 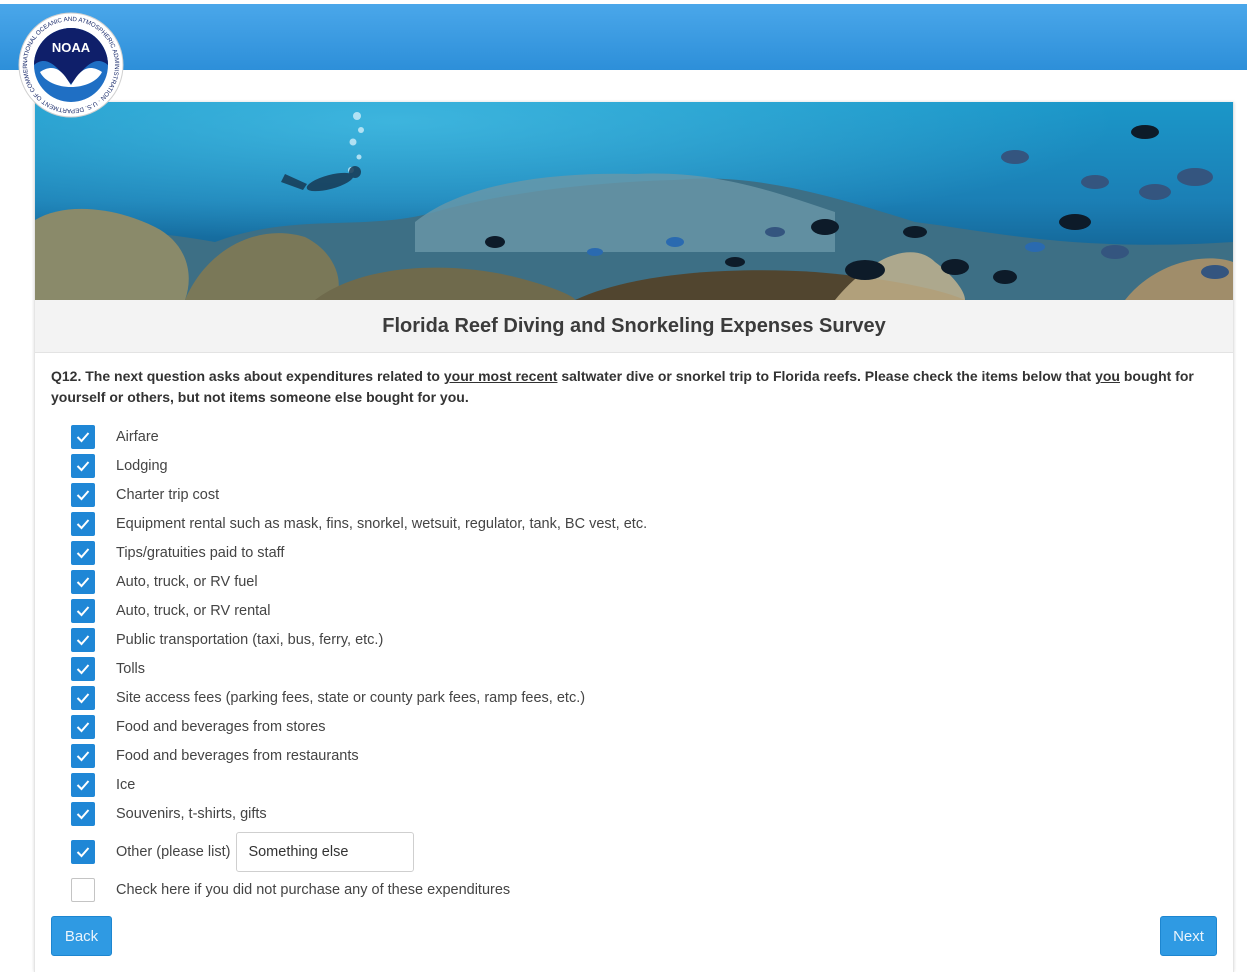 I want to click on option-label: Ice, so click(x=126, y=785).